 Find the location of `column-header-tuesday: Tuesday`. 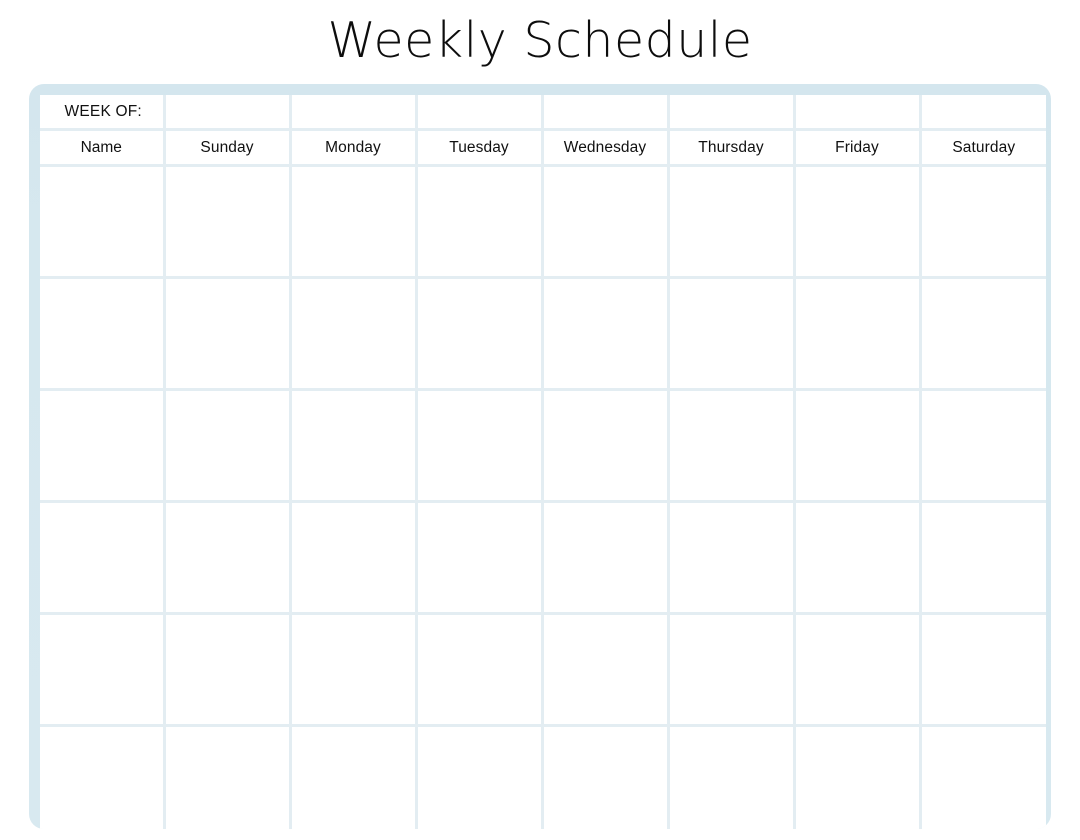

column-header-tuesday: Tuesday is located at coordinates (480, 148).